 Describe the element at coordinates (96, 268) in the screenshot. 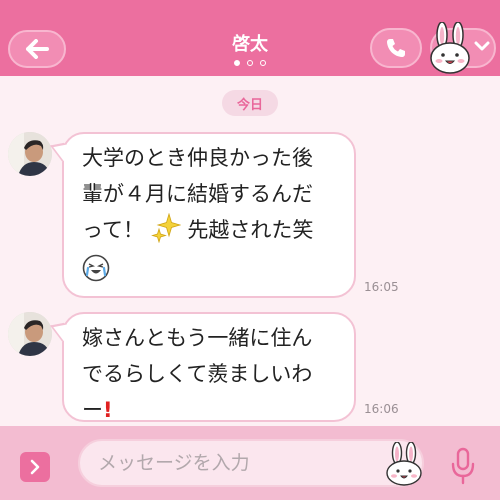

I see `crying-laugh-sticker-icon` at that location.